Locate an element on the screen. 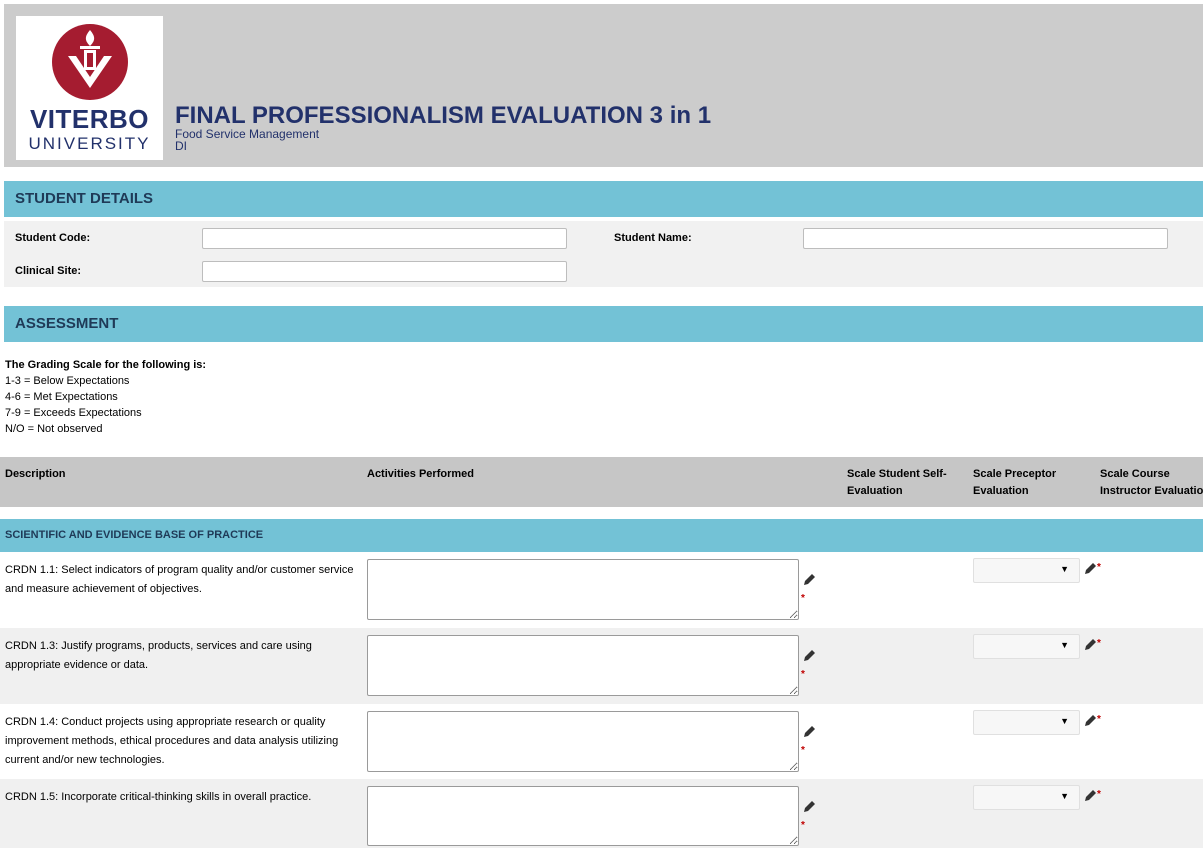  student-name-input is located at coordinates (985, 238).